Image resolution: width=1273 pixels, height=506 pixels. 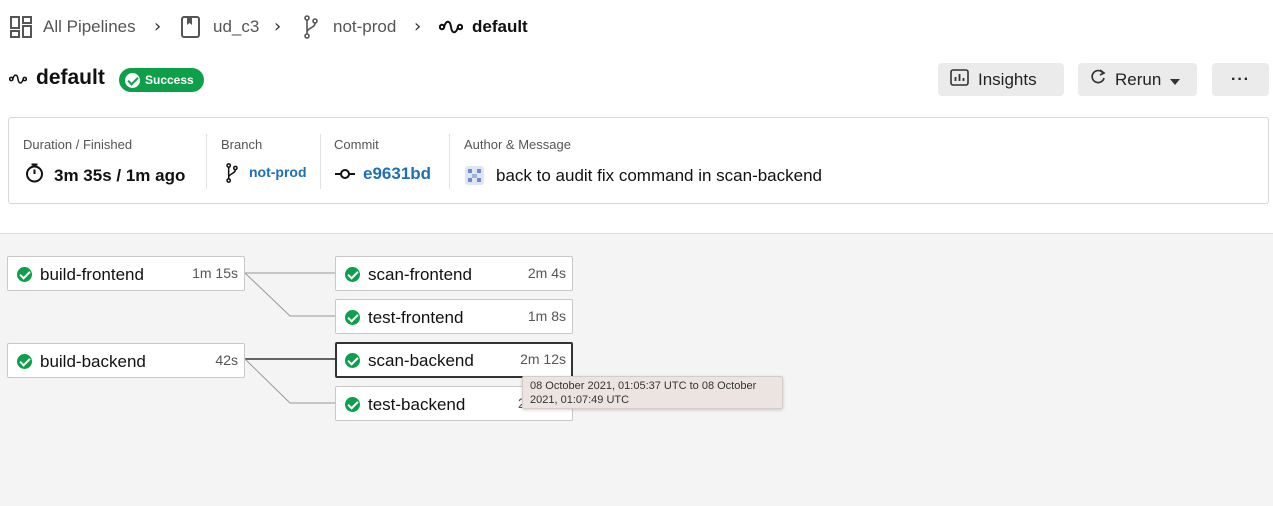 I want to click on job-build-frontend: build-frontend 1m 15s, so click(x=126, y=273).